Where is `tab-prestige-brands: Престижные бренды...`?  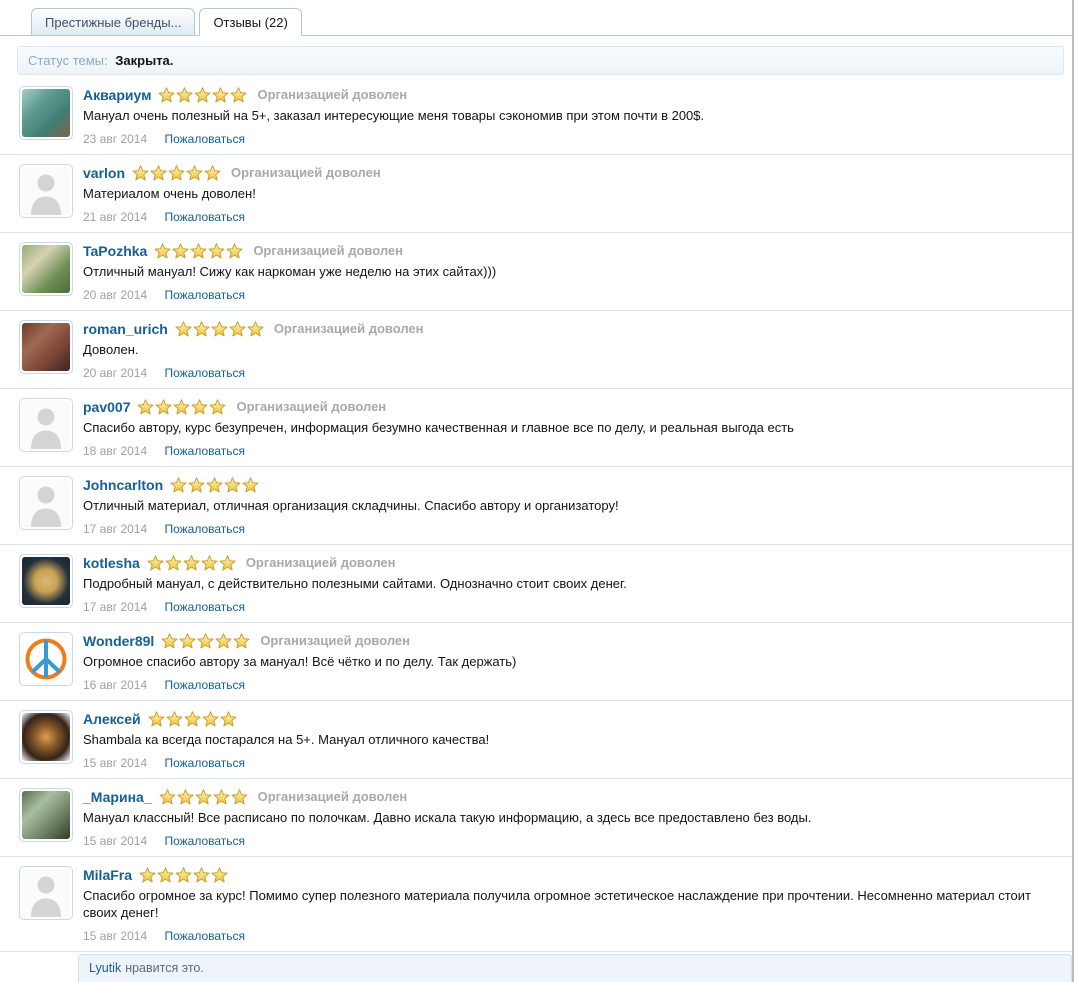
tab-prestige-brands: Престижные бренды... is located at coordinates (113, 22).